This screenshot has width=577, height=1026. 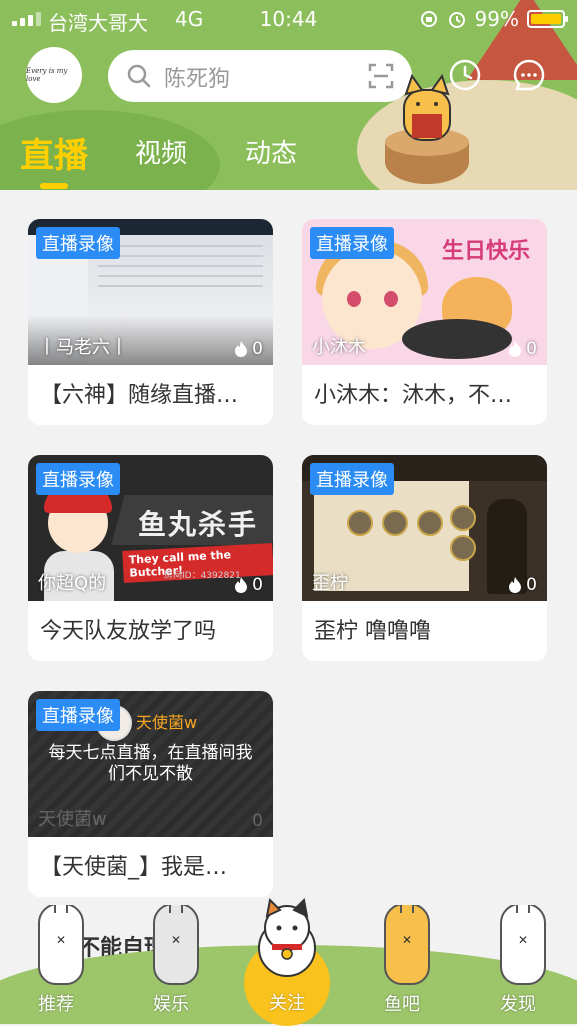 I want to click on stream-thumbnail: 天使菌w 每天七点直播，在直播间我们不见不散 天使菌w 0 直播录像, so click(x=150, y=764).